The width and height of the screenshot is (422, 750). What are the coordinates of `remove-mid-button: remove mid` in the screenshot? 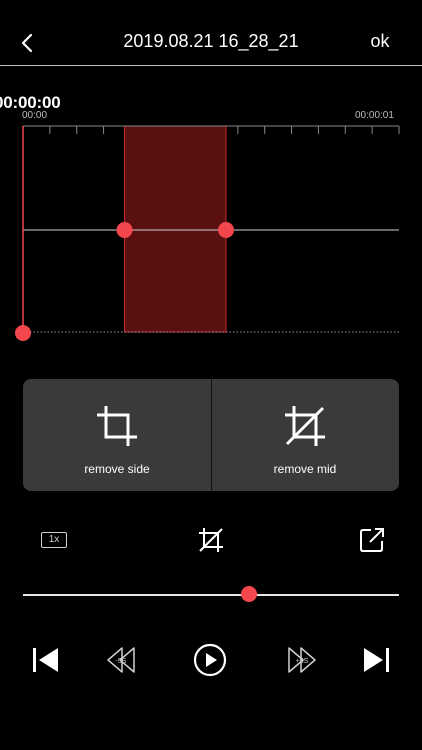 It's located at (305, 435).